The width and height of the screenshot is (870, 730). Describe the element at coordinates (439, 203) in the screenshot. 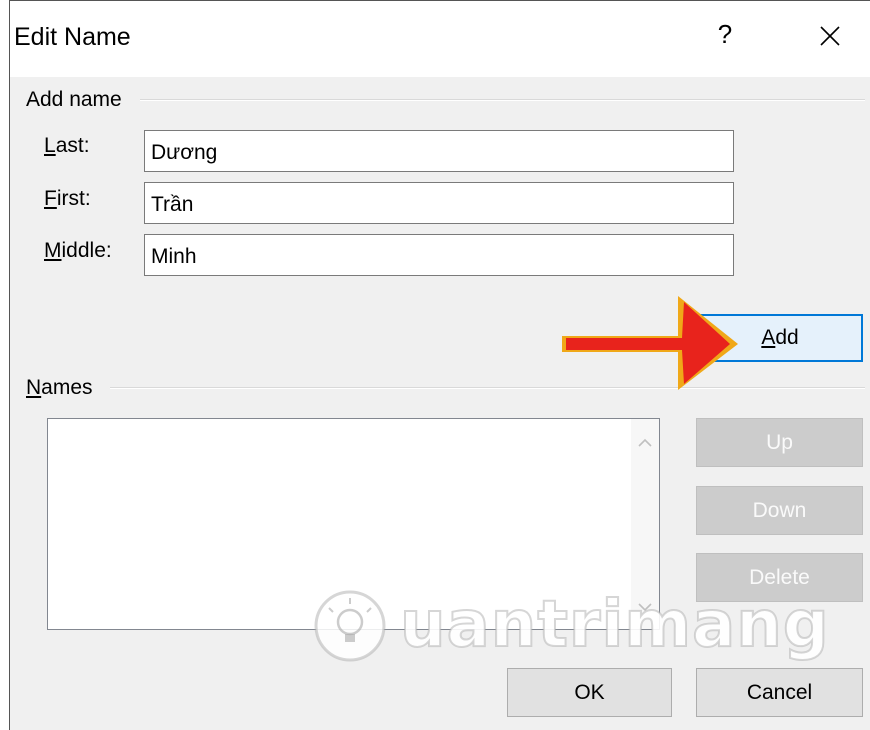

I see `first-name-field` at that location.